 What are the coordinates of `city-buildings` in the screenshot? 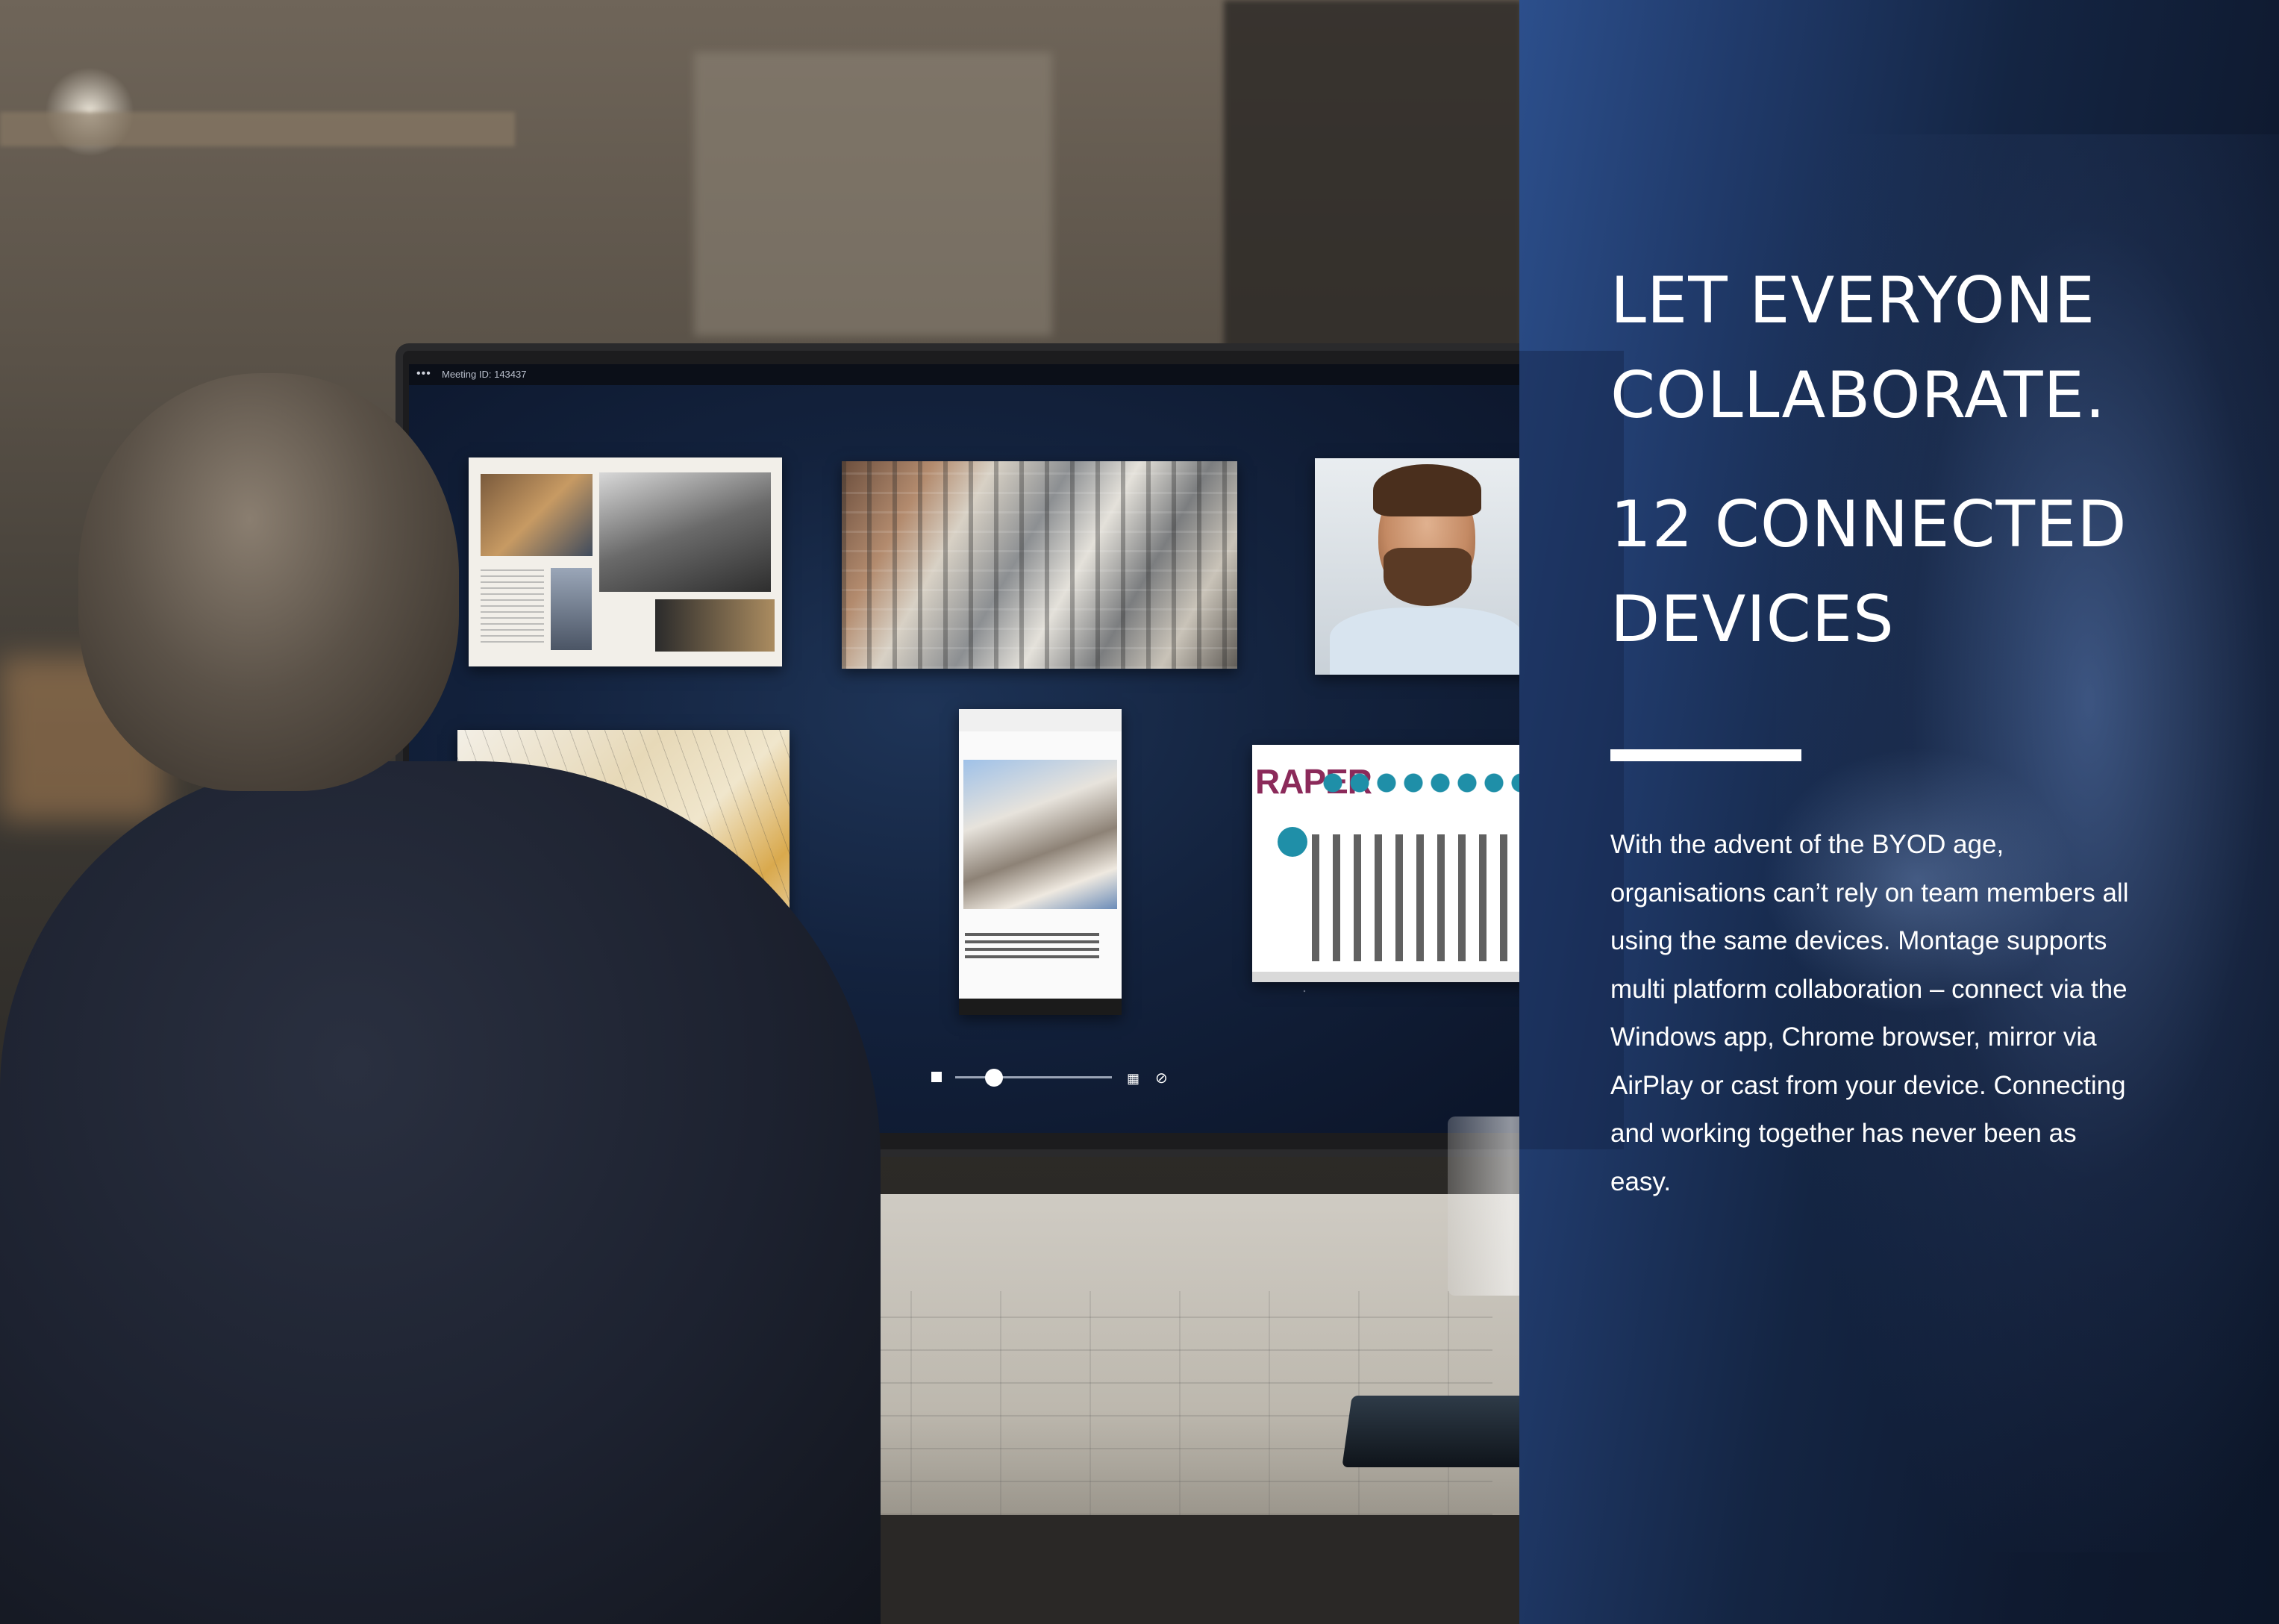 It's located at (1039, 565).